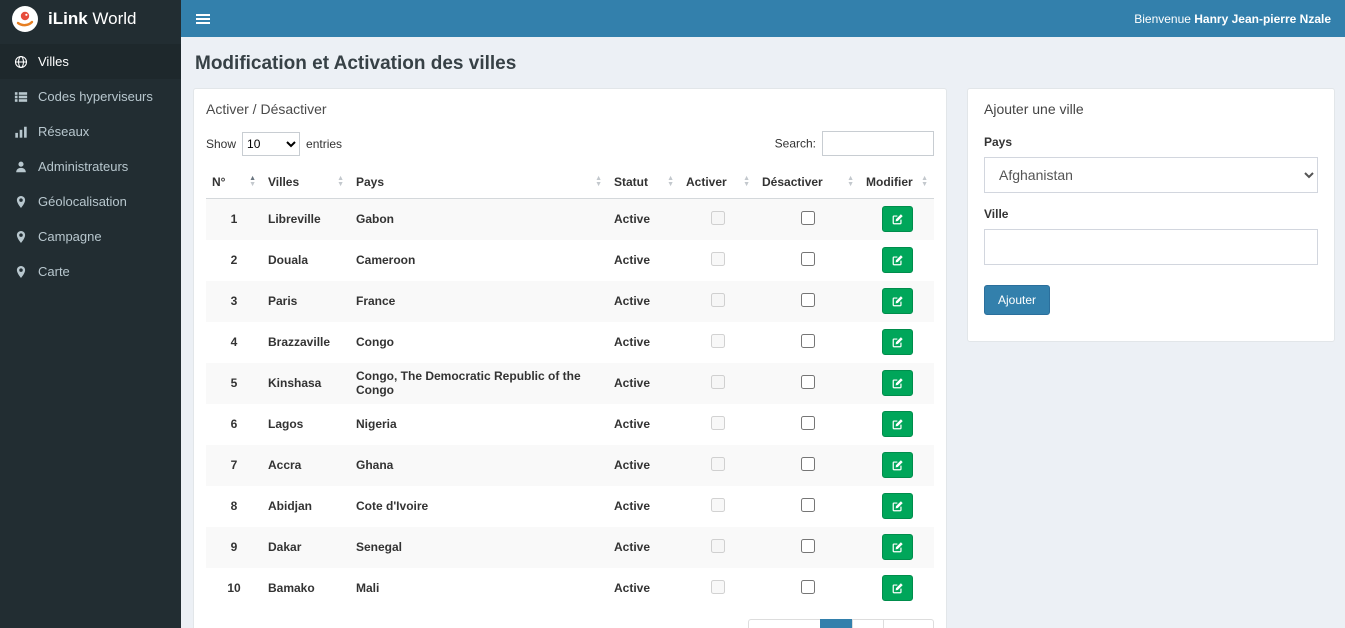 This screenshot has height=628, width=1345. I want to click on search-input, so click(878, 143).